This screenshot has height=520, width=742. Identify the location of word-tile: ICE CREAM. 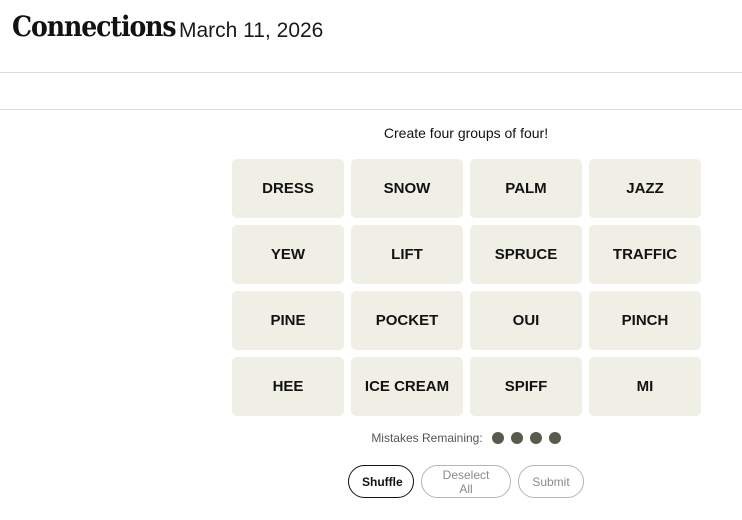
(407, 386).